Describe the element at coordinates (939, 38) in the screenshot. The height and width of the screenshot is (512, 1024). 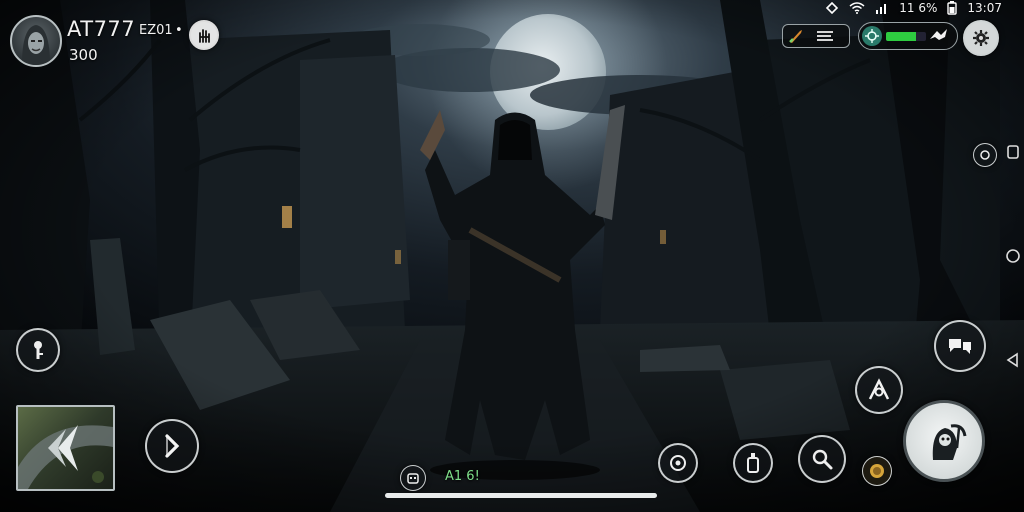
I see `wing-icon` at that location.